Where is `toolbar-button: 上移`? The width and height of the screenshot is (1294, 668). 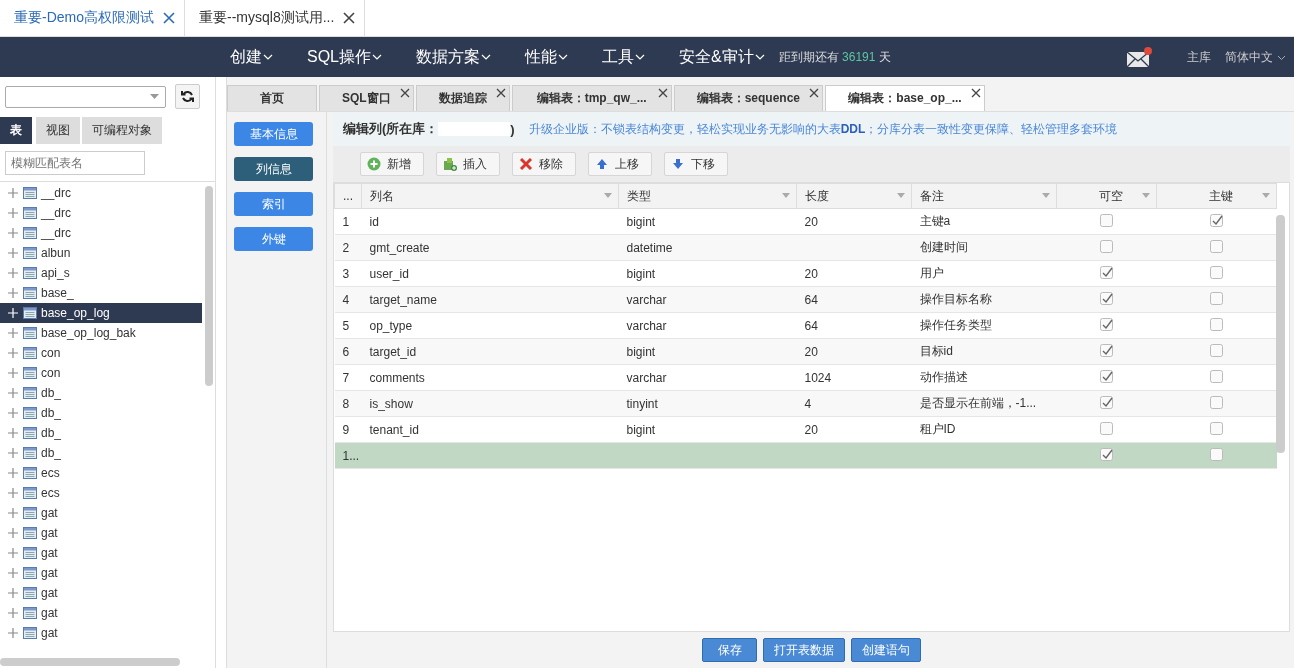 toolbar-button: 上移 is located at coordinates (620, 164).